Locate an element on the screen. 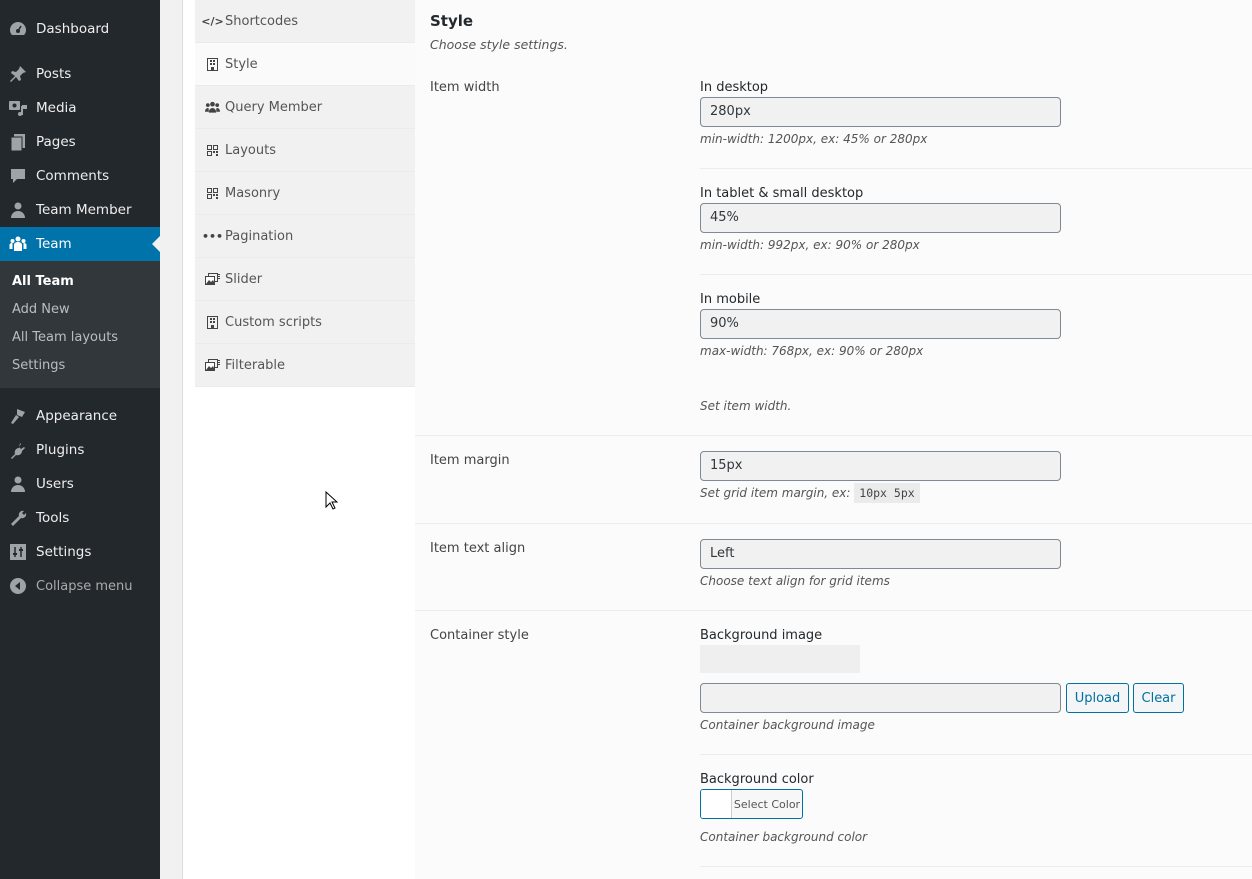  item-width-description: Set item width. is located at coordinates (746, 406).